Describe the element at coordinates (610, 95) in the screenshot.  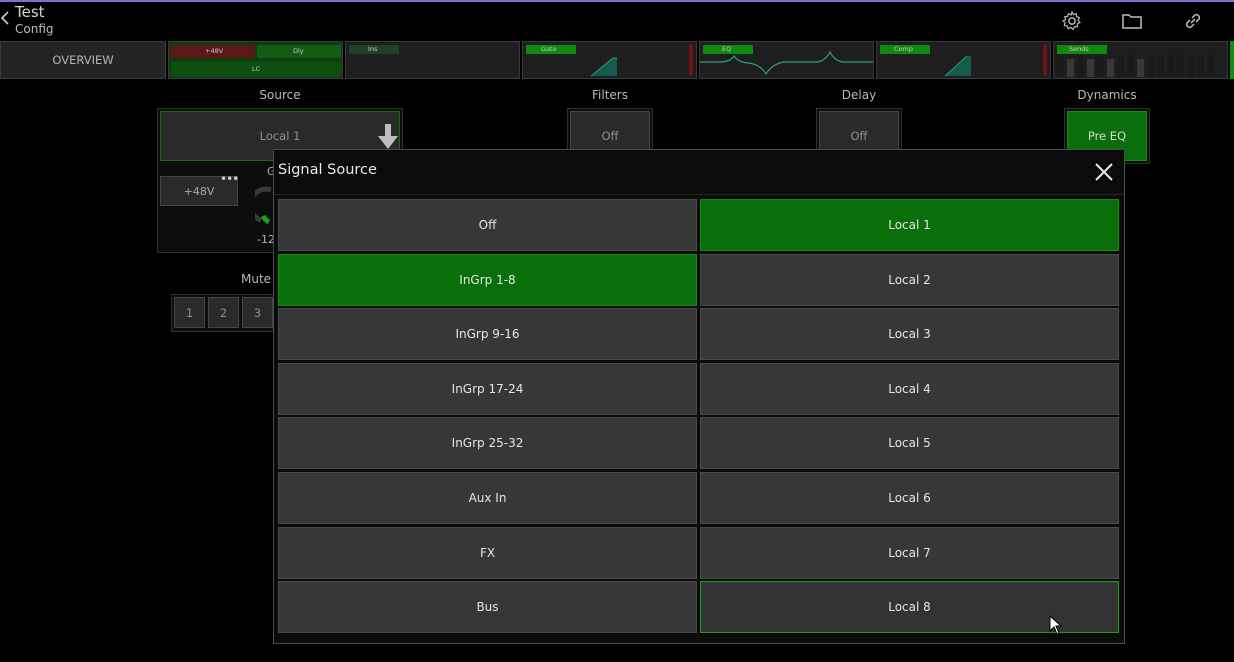
I see `filters-section-label: Filters` at that location.